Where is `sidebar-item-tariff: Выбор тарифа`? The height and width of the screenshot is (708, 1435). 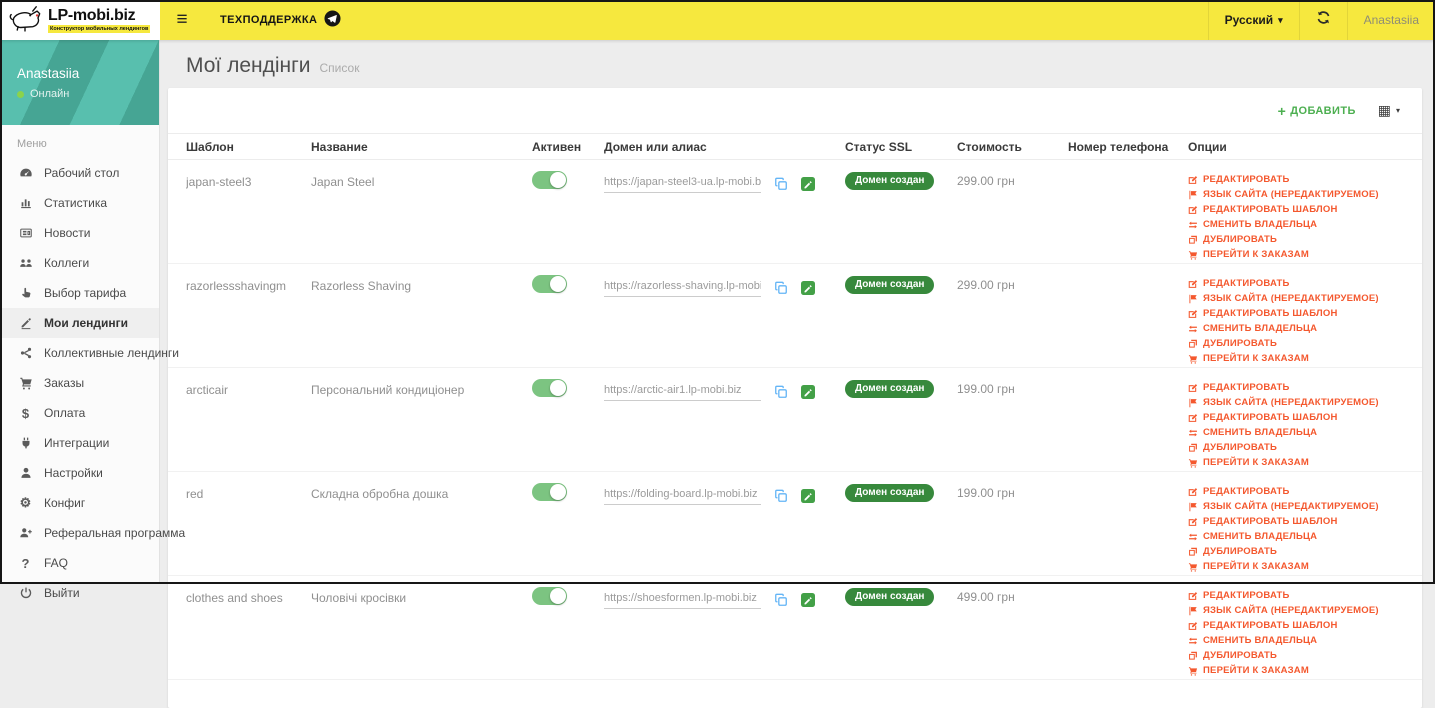
sidebar-item-tariff: Выбор тарифа is located at coordinates (79, 293).